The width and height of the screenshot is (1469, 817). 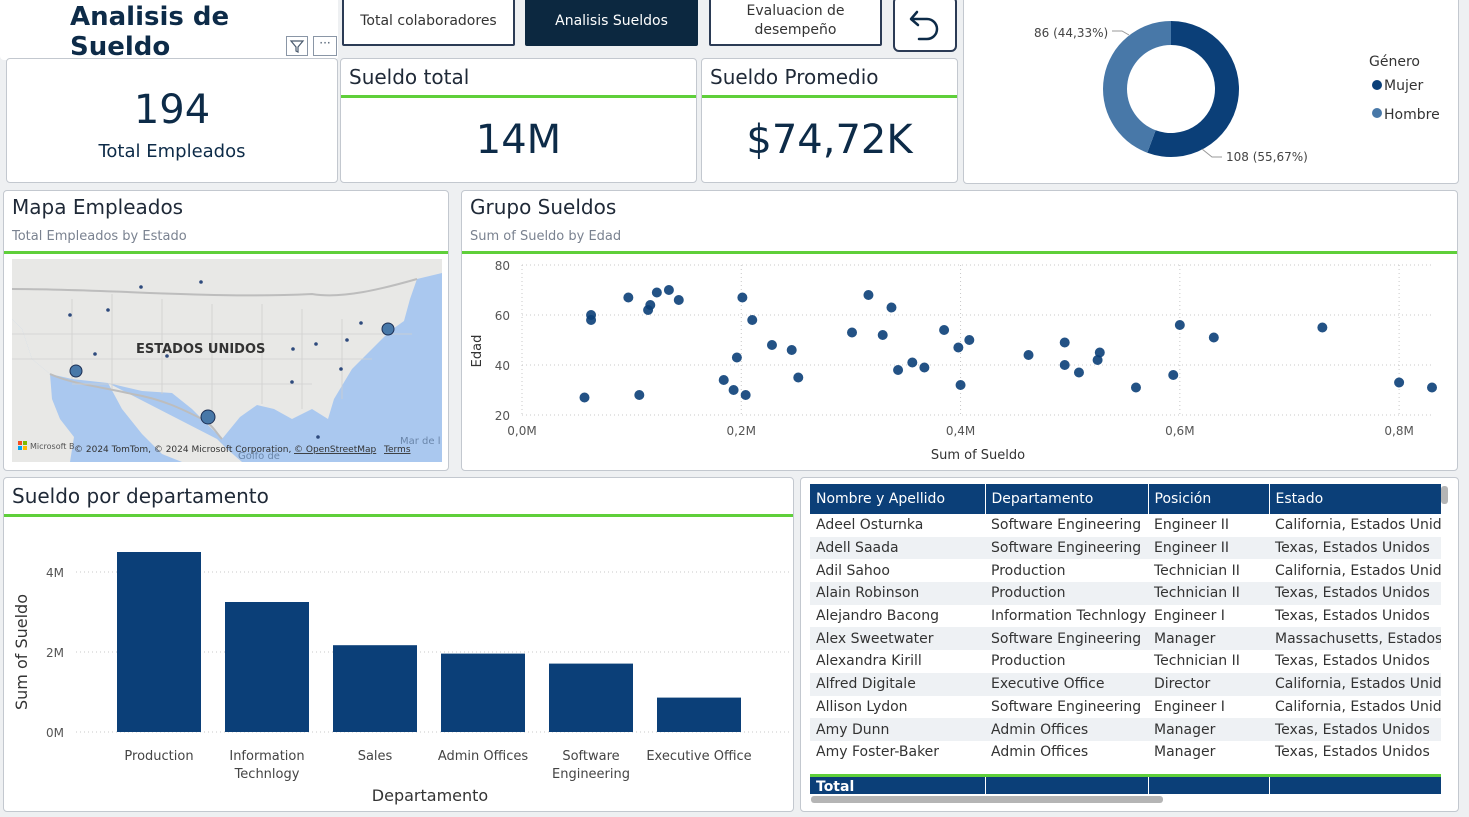 I want to click on cell-nombre: Alfred Digitale, so click(x=897, y=684).